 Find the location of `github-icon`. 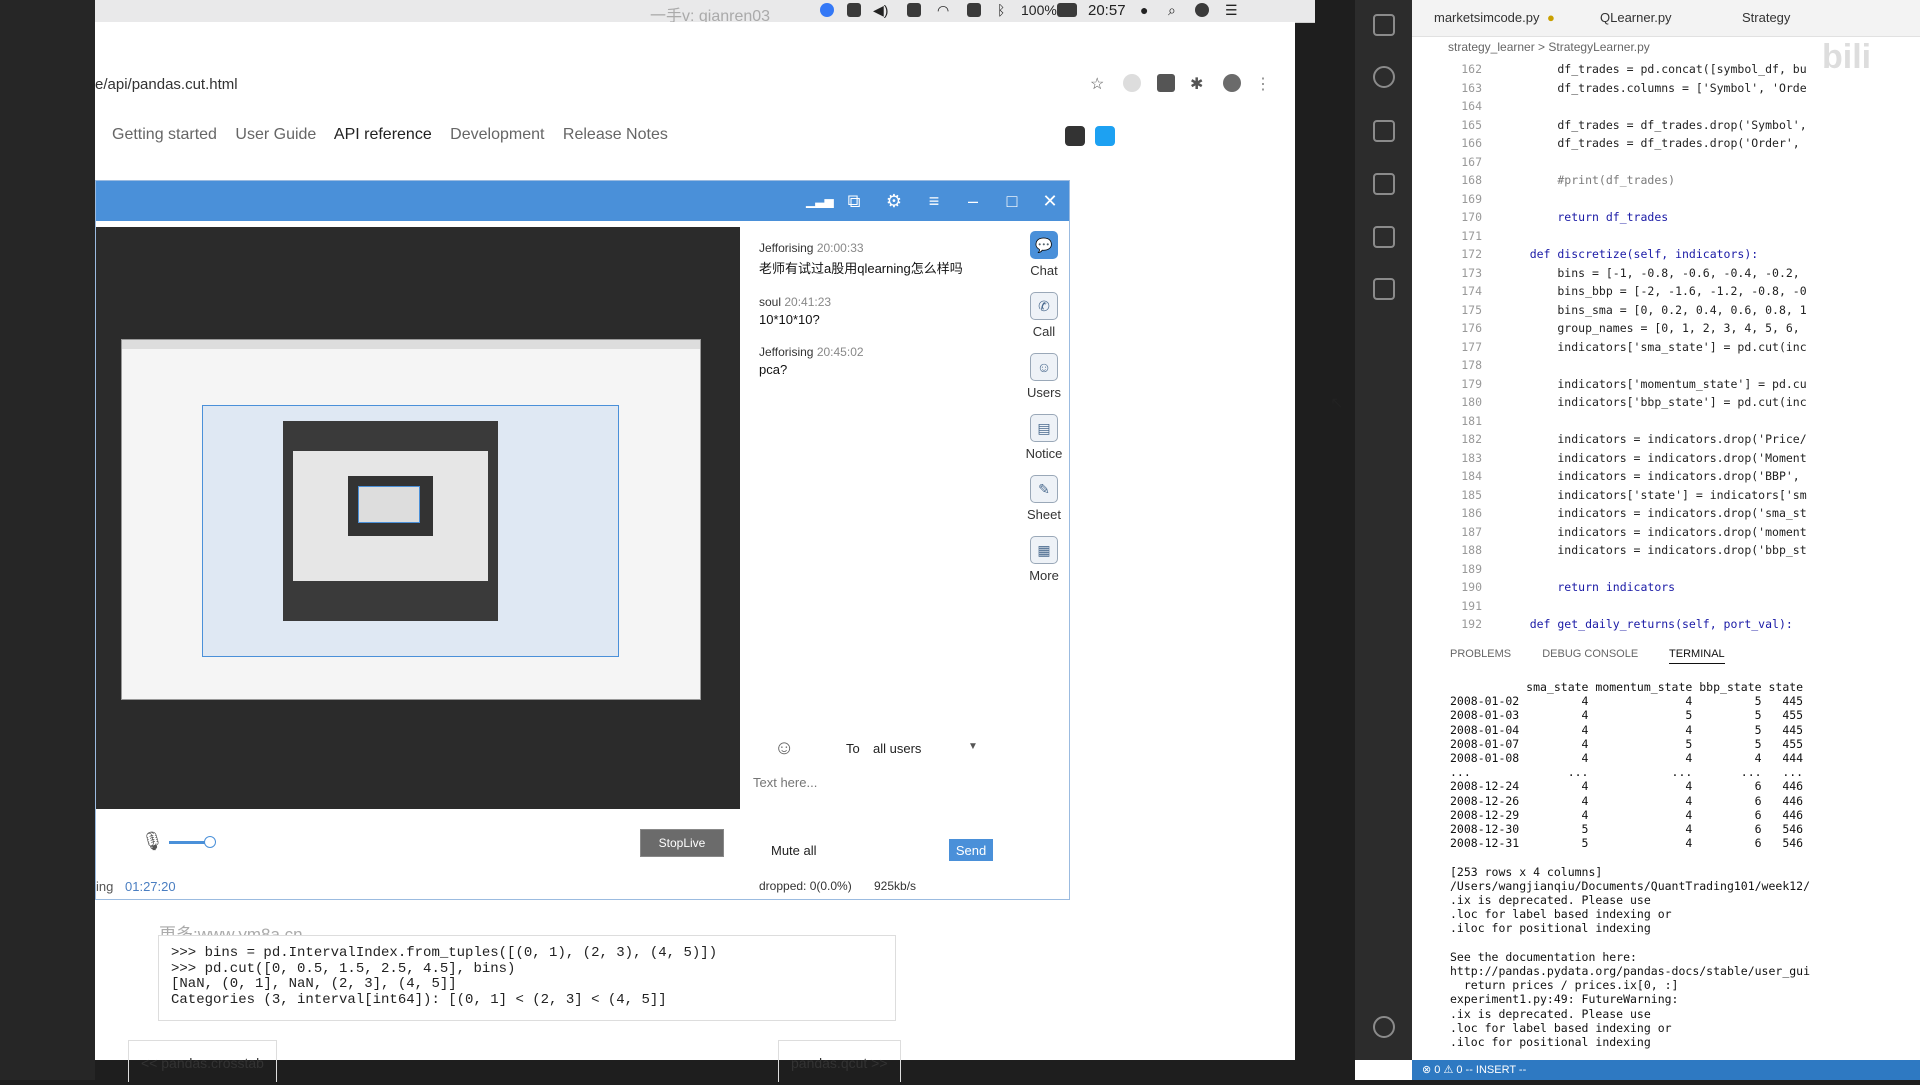

github-icon is located at coordinates (1075, 136).